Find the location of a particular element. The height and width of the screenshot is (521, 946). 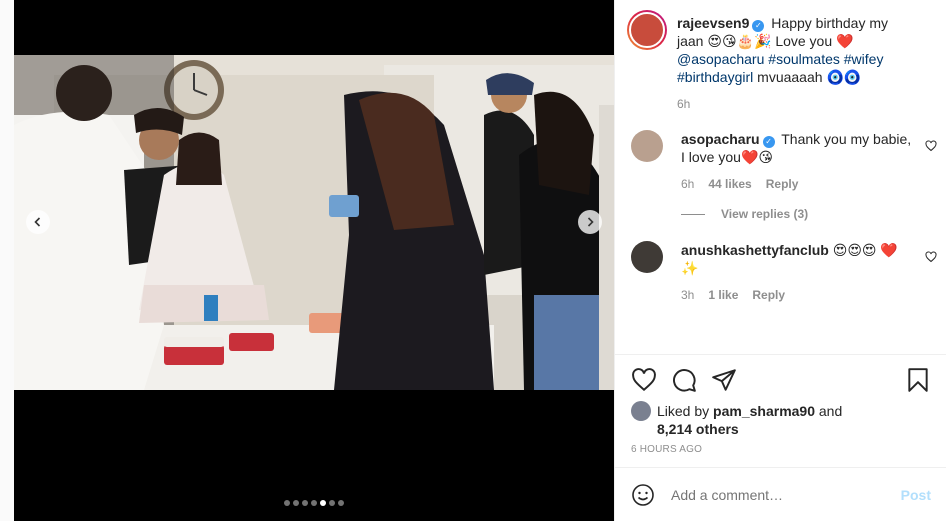

replies-divider is located at coordinates (693, 214).